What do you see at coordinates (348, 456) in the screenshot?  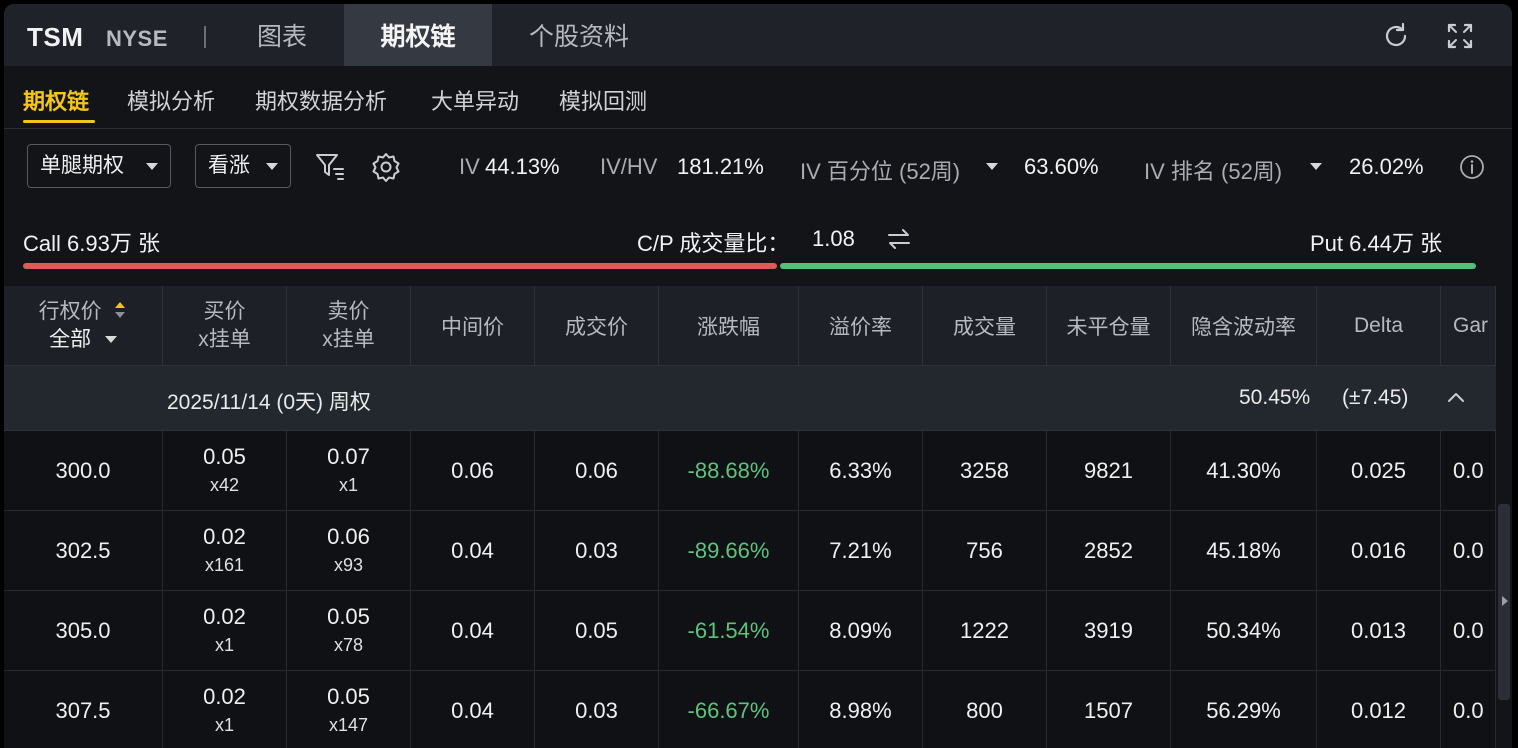 I see `ask-price: 0.07` at bounding box center [348, 456].